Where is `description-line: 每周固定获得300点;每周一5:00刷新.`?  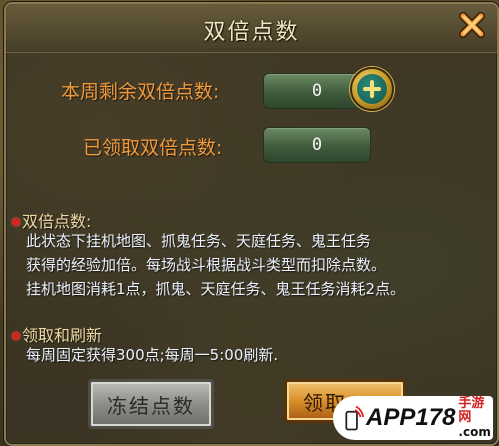
description-line: 每周固定获得300点;每周一5:00刷新. is located at coordinates (152, 355).